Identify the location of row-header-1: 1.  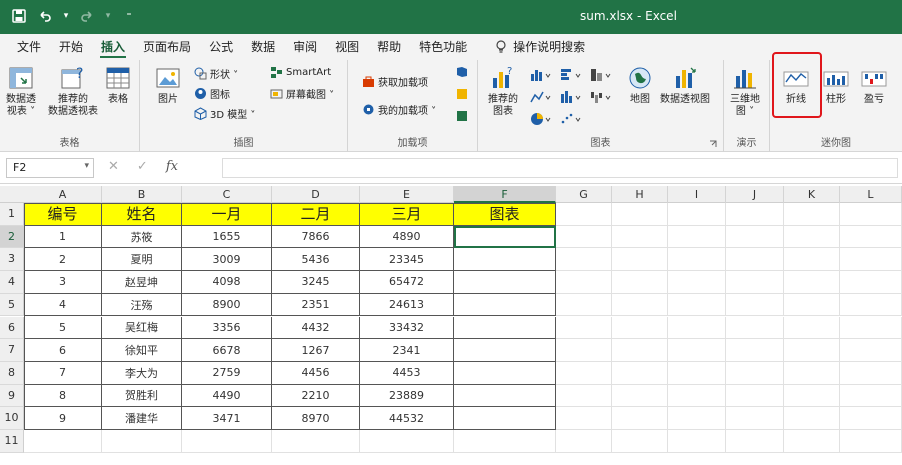
(12, 214).